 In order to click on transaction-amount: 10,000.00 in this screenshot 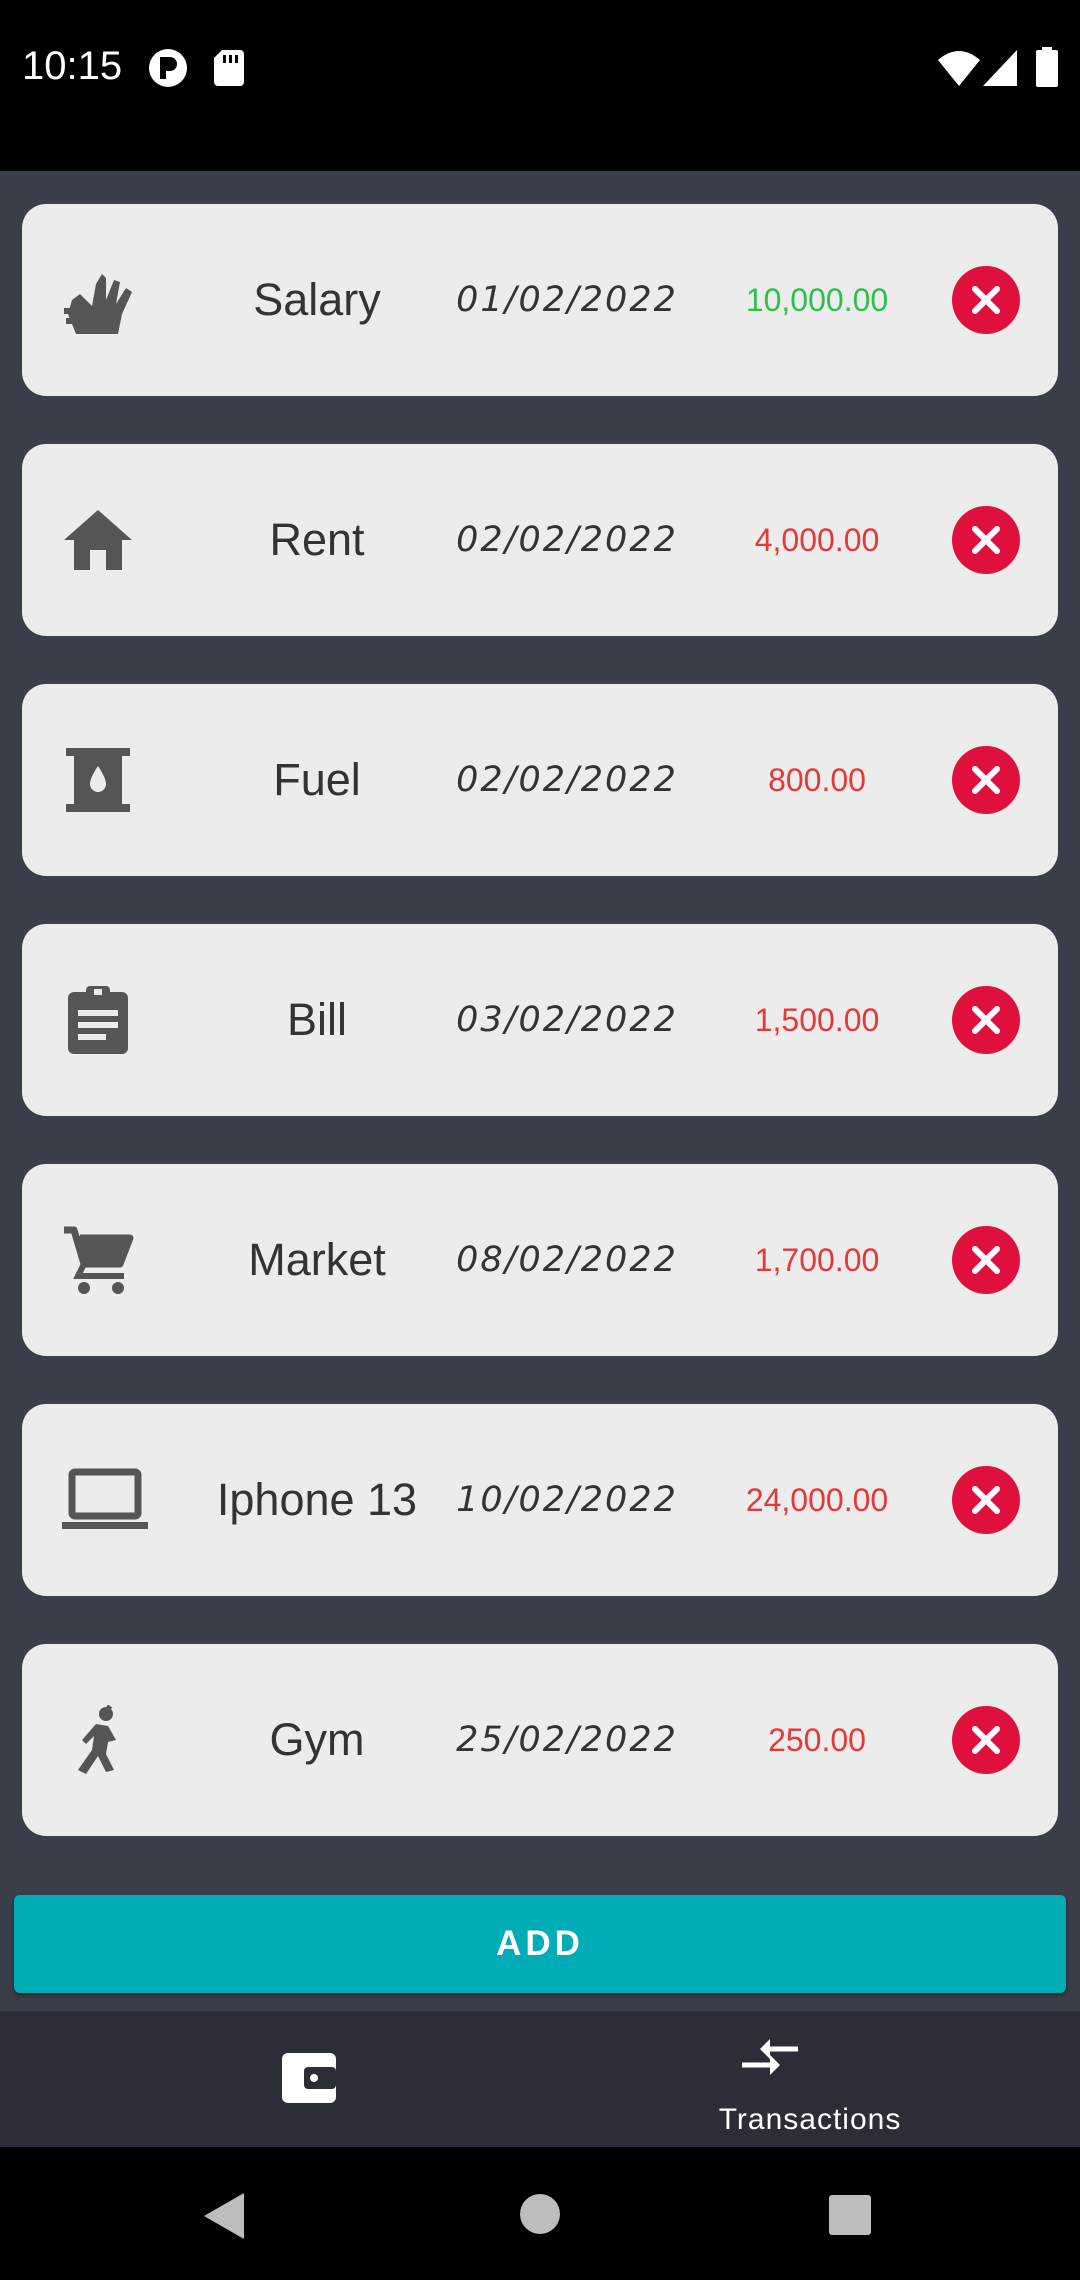, I will do `click(817, 300)`.